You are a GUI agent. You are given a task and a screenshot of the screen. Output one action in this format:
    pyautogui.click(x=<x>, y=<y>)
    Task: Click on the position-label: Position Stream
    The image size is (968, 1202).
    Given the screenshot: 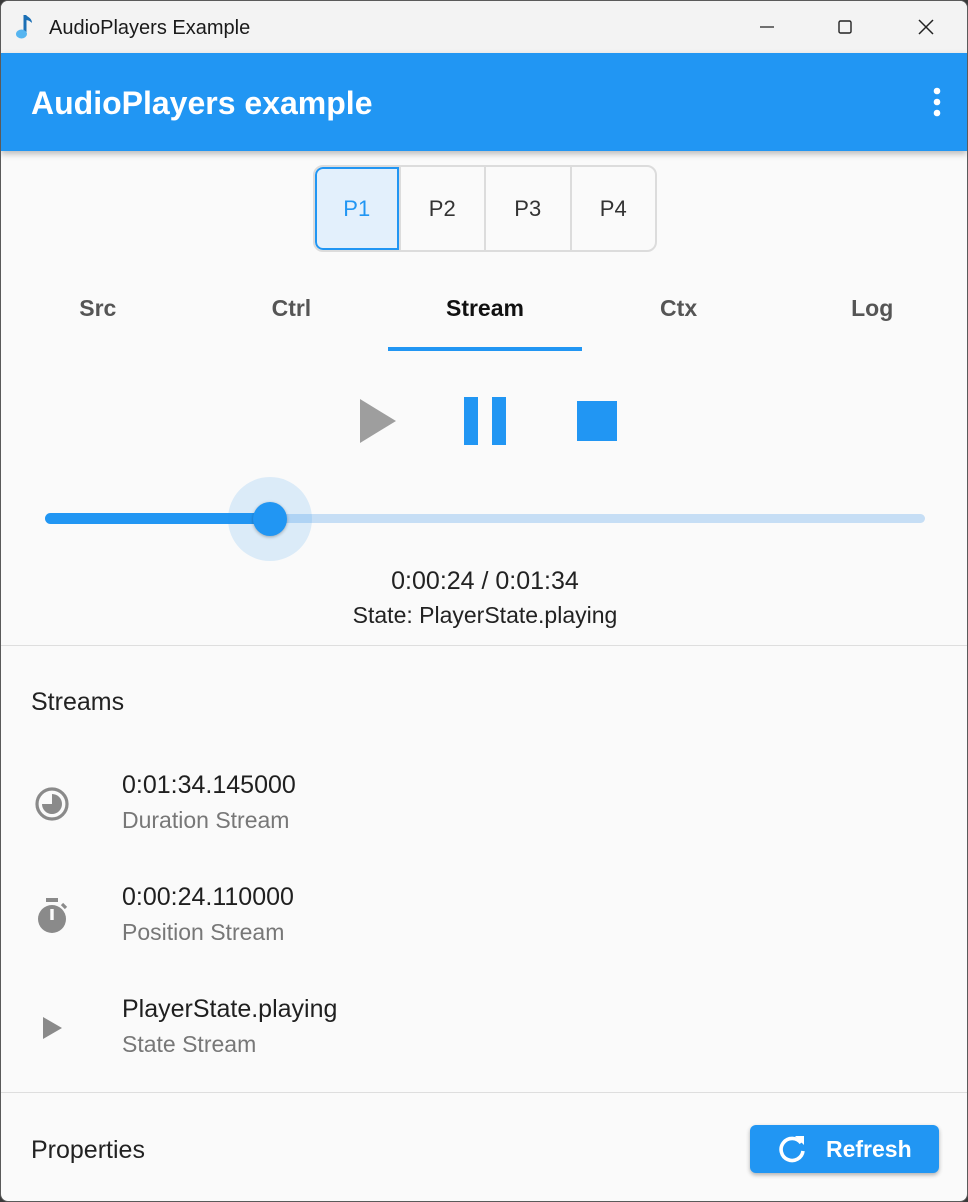 What is the action you would take?
    pyautogui.click(x=203, y=932)
    